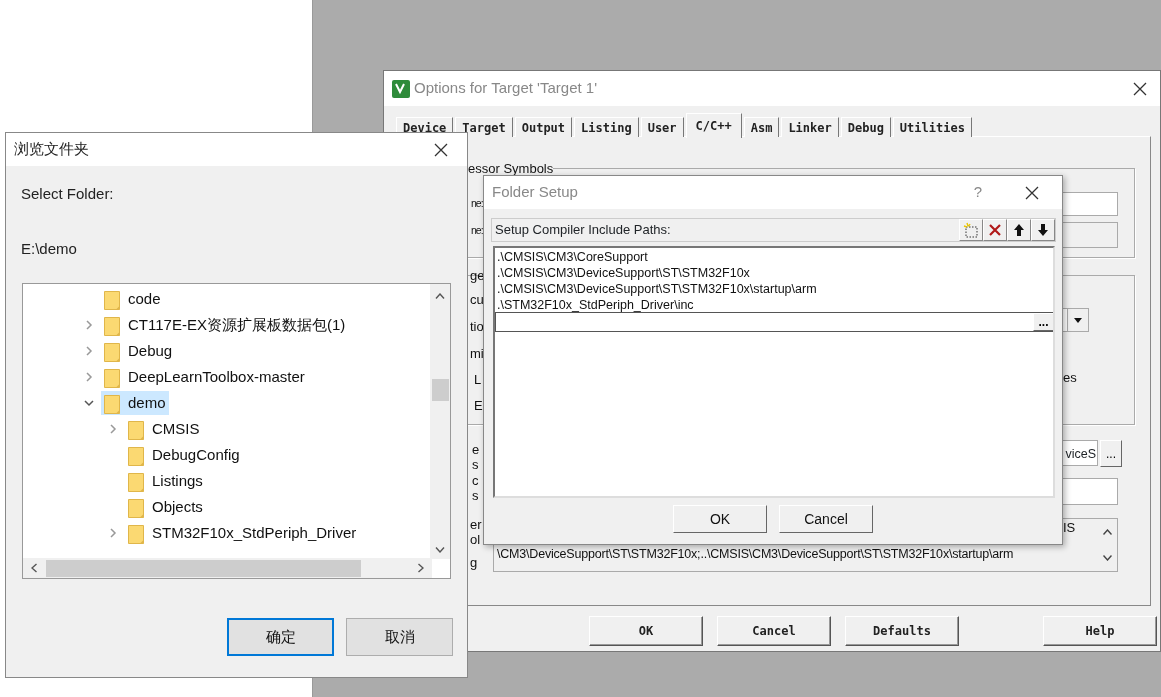 This screenshot has height=697, width=1161. What do you see at coordinates (477, 353) in the screenshot?
I see `field-label: mi` at bounding box center [477, 353].